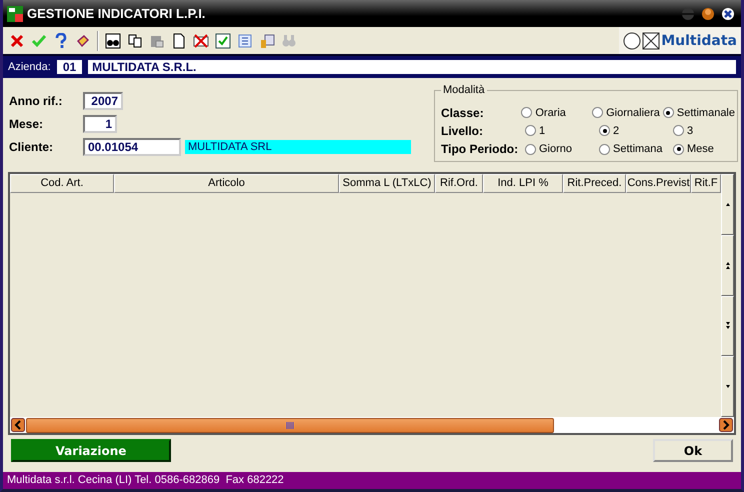 The width and height of the screenshot is (744, 492). Describe the element at coordinates (651, 41) in the screenshot. I see `crossed-box-icon` at that location.